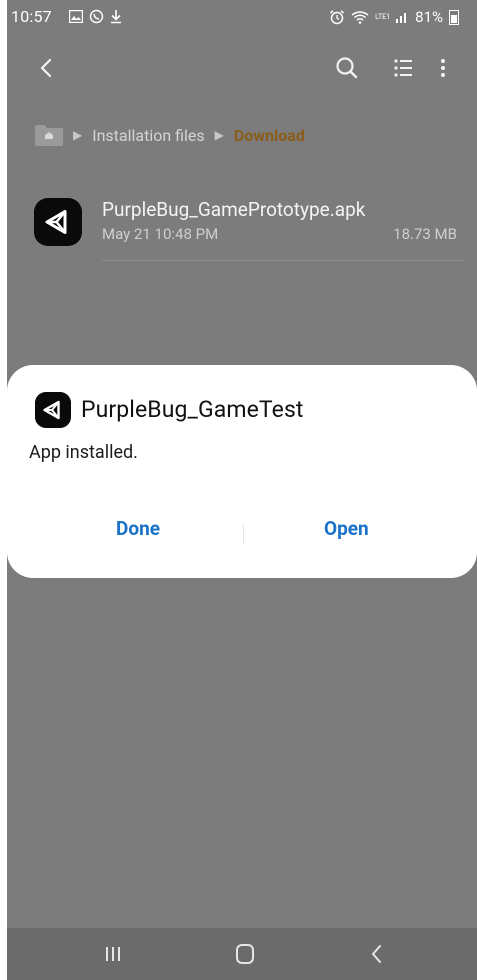  I want to click on file-date: May 21 10:48 PM, so click(160, 234).